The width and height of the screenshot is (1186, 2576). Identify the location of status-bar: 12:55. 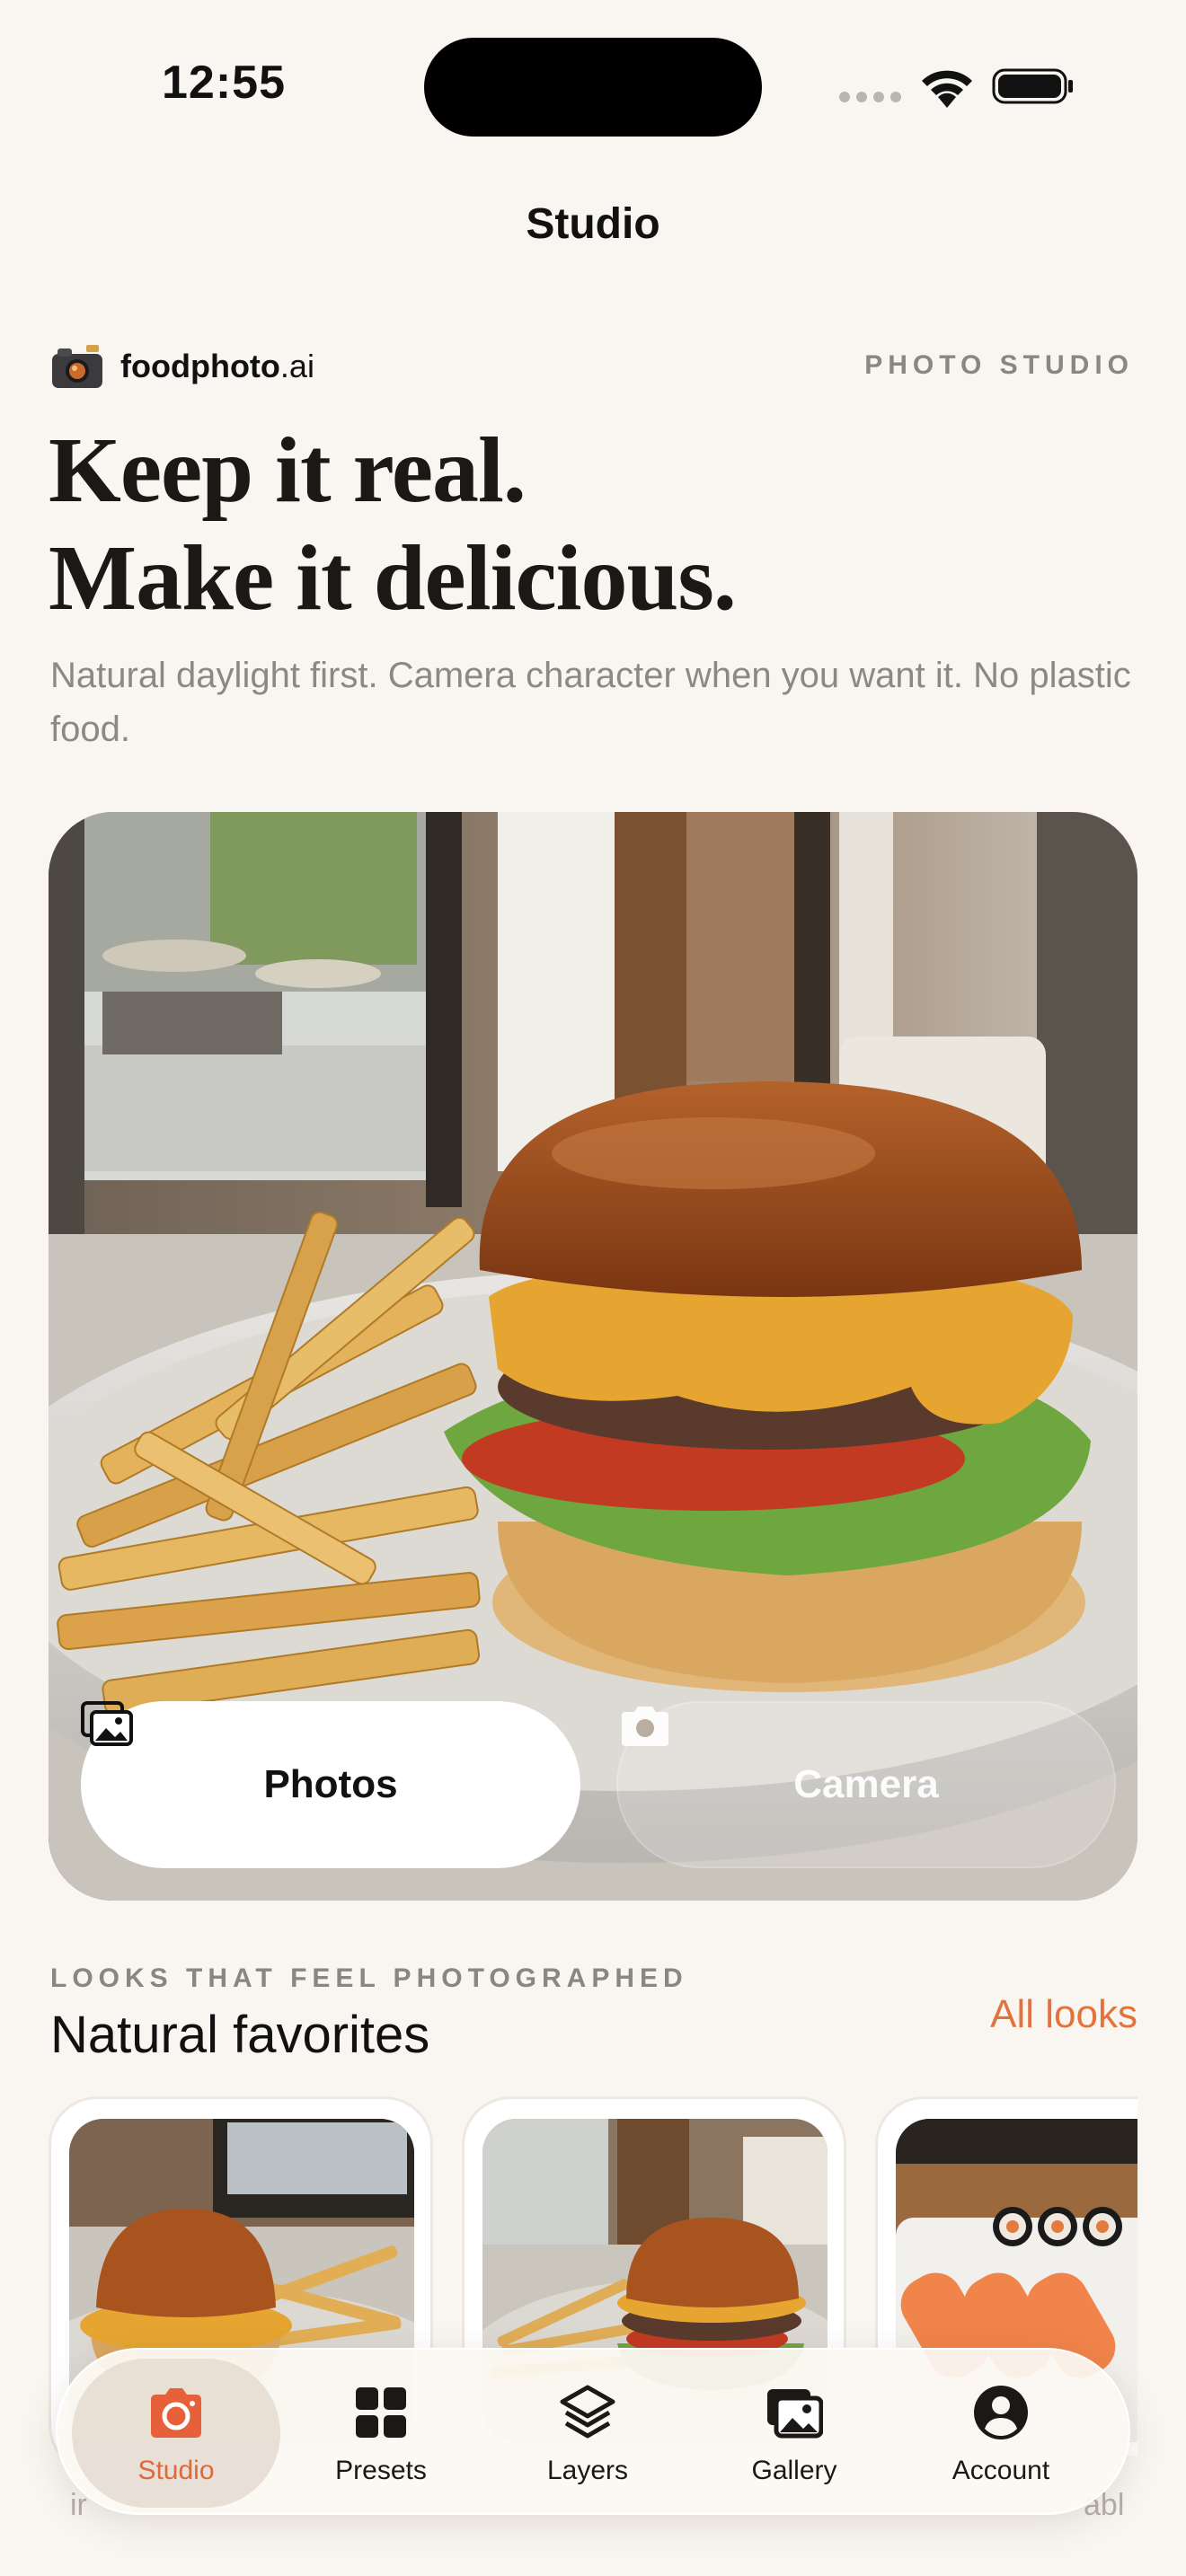
(593, 85).